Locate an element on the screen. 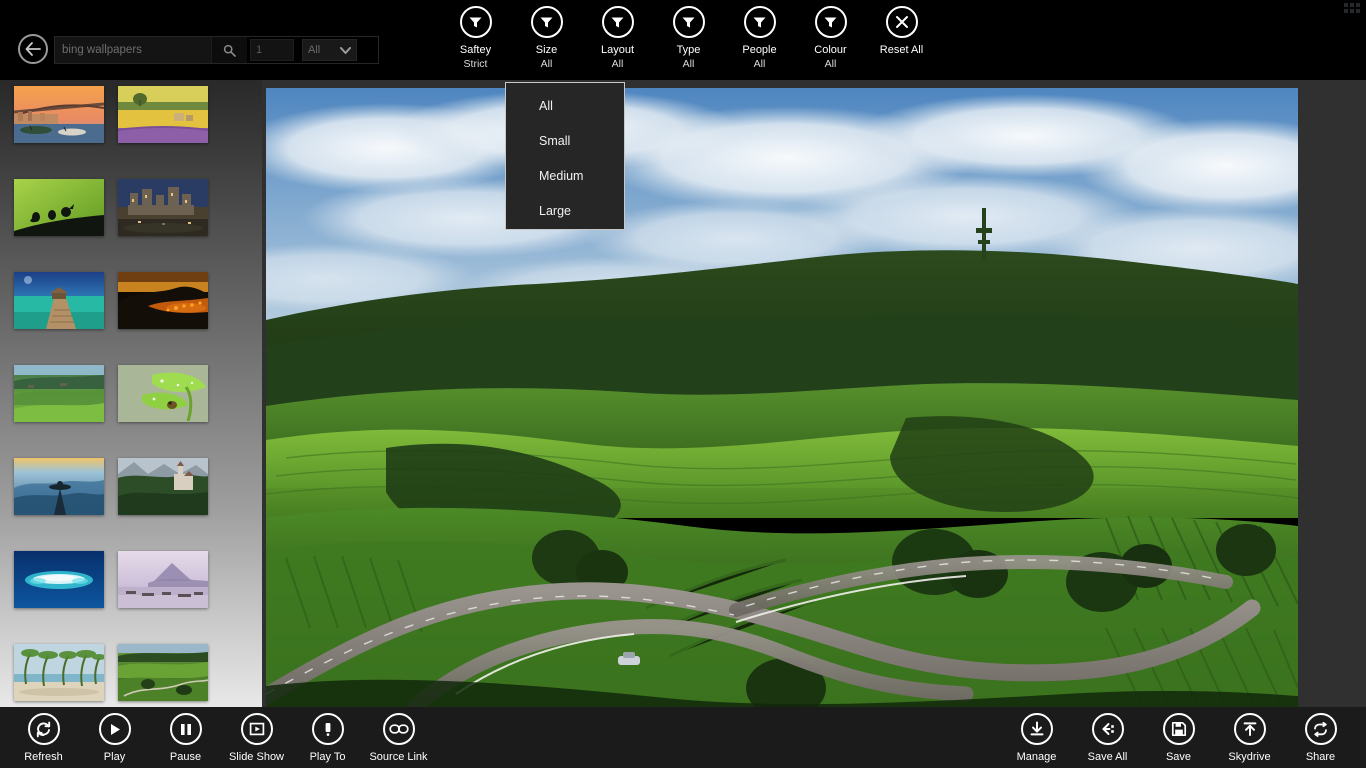  manage-button: Manage is located at coordinates (1036, 738).